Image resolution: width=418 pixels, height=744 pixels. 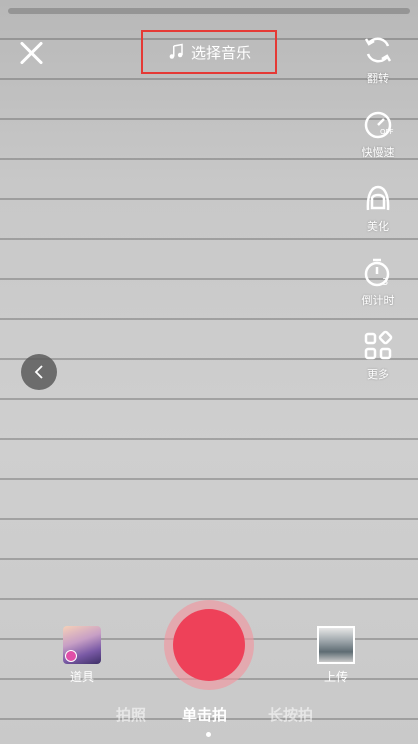 I want to click on select-music-button: 选择音乐, so click(x=209, y=52).